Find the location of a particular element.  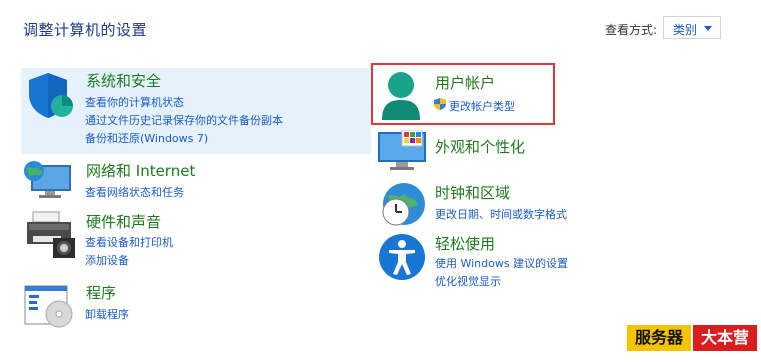

link-uninstall-program: 卸载程序 is located at coordinates (107, 314).